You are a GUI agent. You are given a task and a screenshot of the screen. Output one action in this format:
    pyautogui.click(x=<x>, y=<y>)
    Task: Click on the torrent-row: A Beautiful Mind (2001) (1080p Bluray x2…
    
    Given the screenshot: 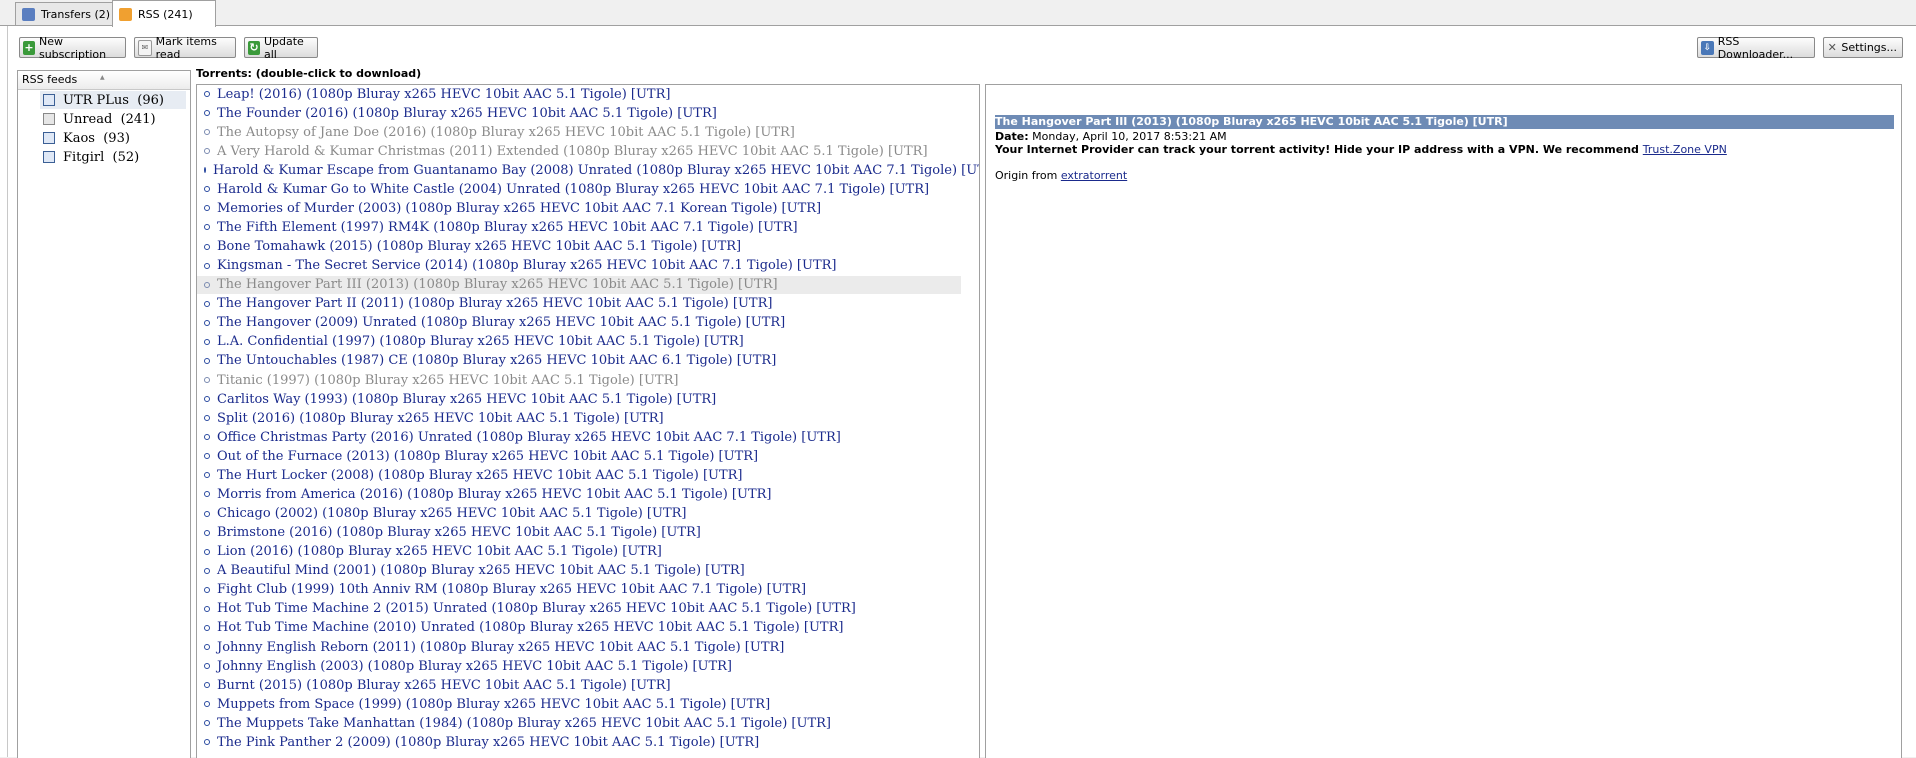 What is the action you would take?
    pyautogui.click(x=579, y=571)
    